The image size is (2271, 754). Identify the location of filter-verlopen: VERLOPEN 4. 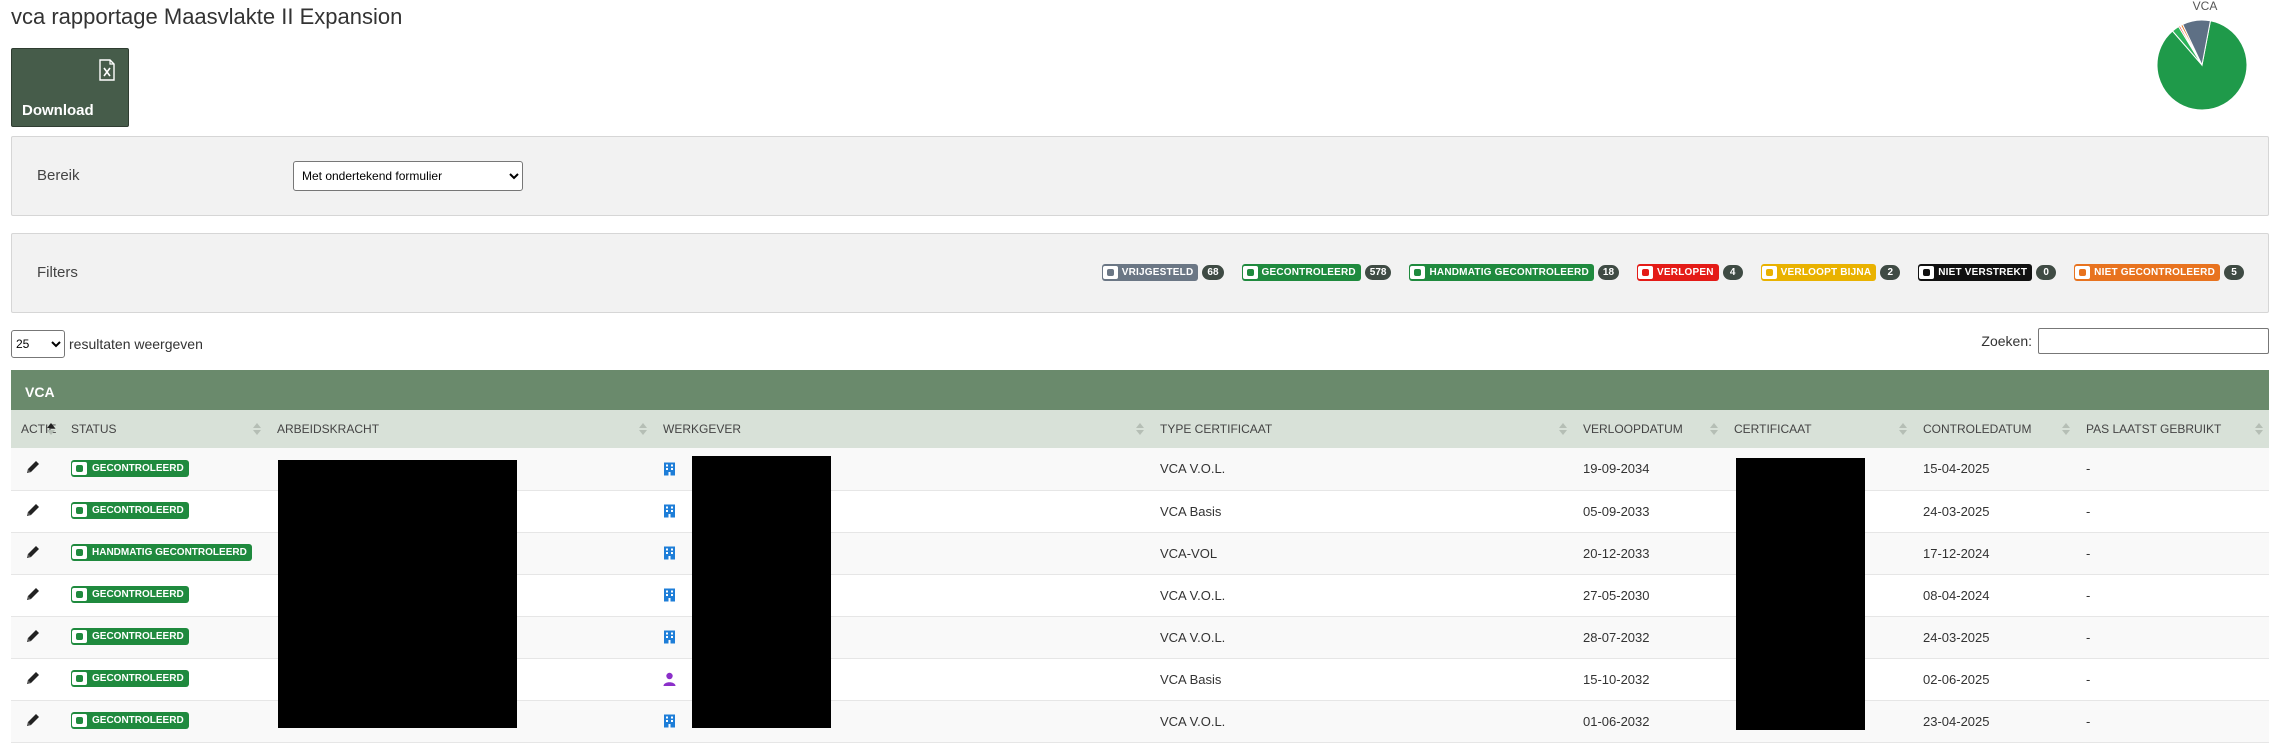
(1690, 272).